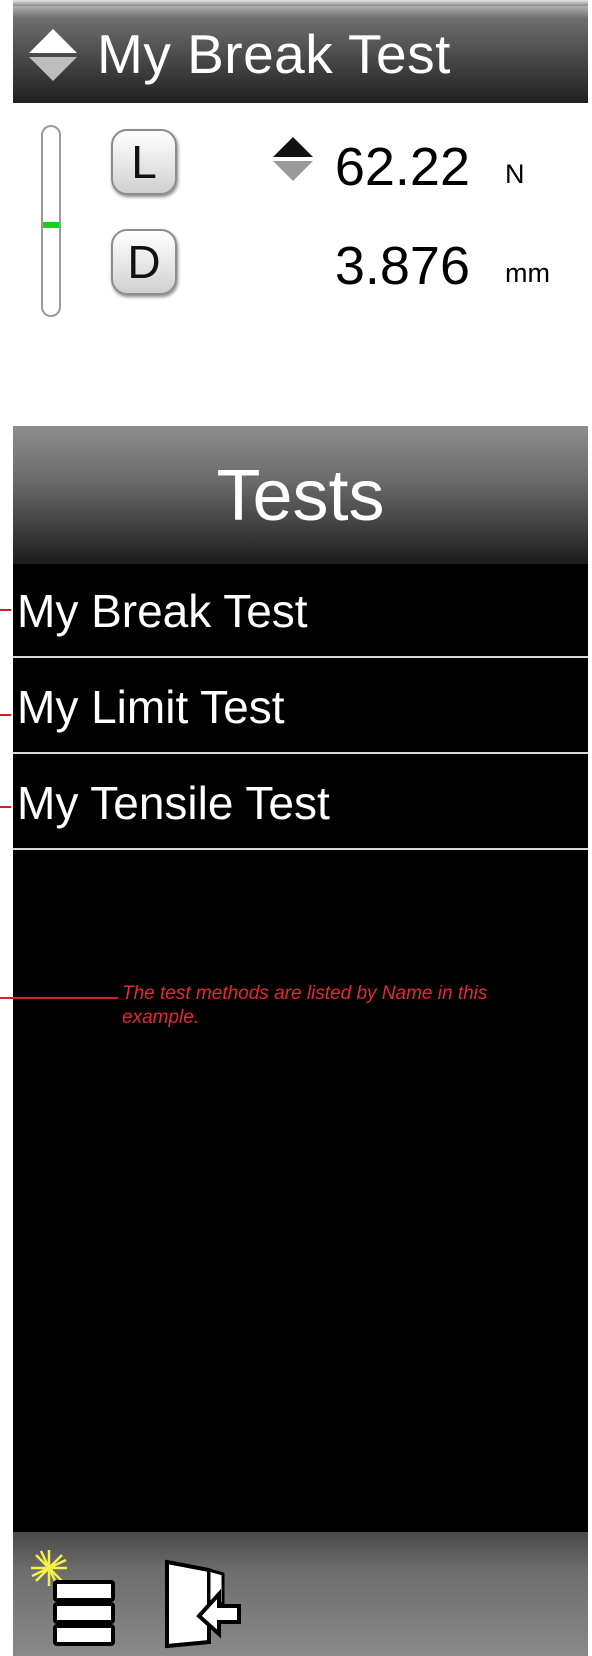 The height and width of the screenshot is (1656, 592). What do you see at coordinates (144, 262) in the screenshot?
I see `displacement-key-button: D` at bounding box center [144, 262].